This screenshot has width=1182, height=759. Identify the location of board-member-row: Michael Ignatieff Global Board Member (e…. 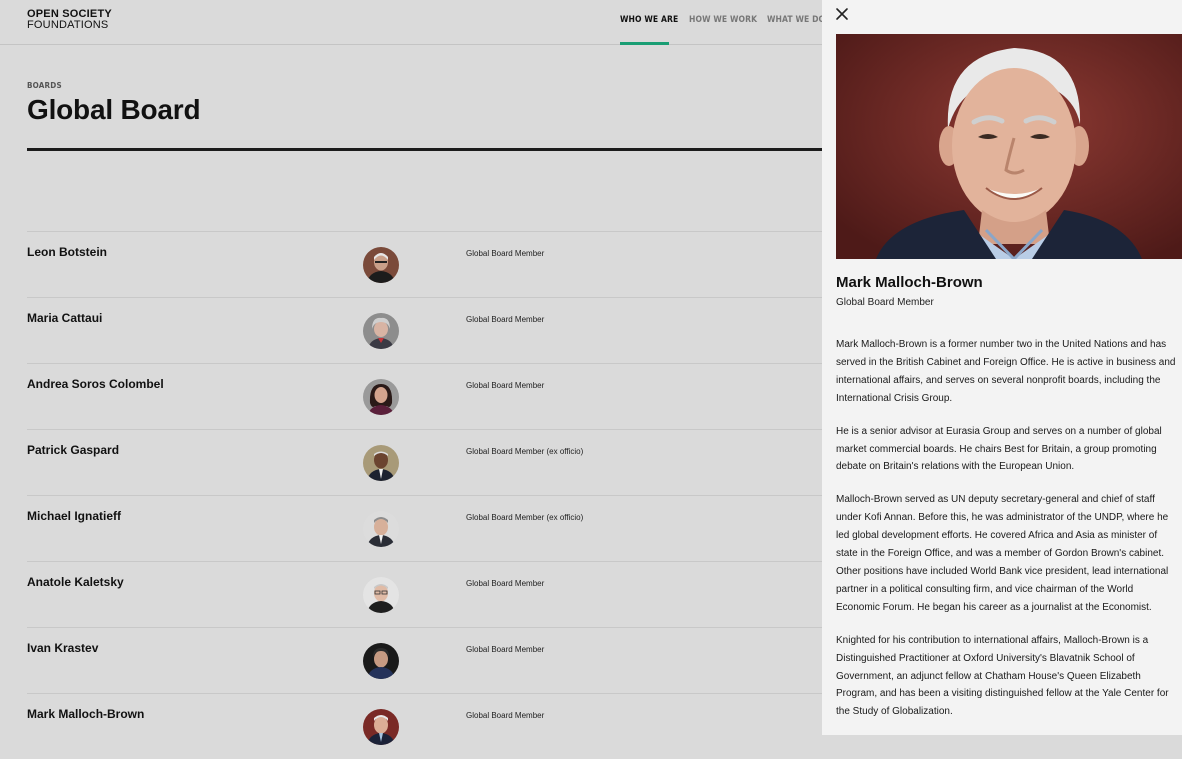
(424, 528).